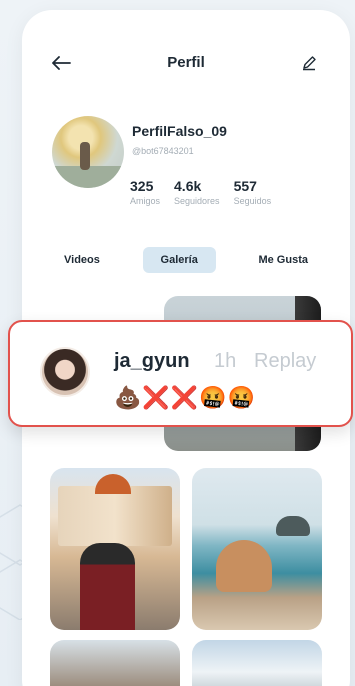  I want to click on tab-me-gusta: Me Gusta, so click(283, 260).